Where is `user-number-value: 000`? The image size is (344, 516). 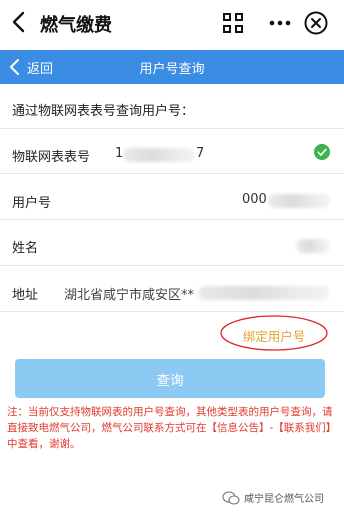 user-number-value: 000 is located at coordinates (254, 199).